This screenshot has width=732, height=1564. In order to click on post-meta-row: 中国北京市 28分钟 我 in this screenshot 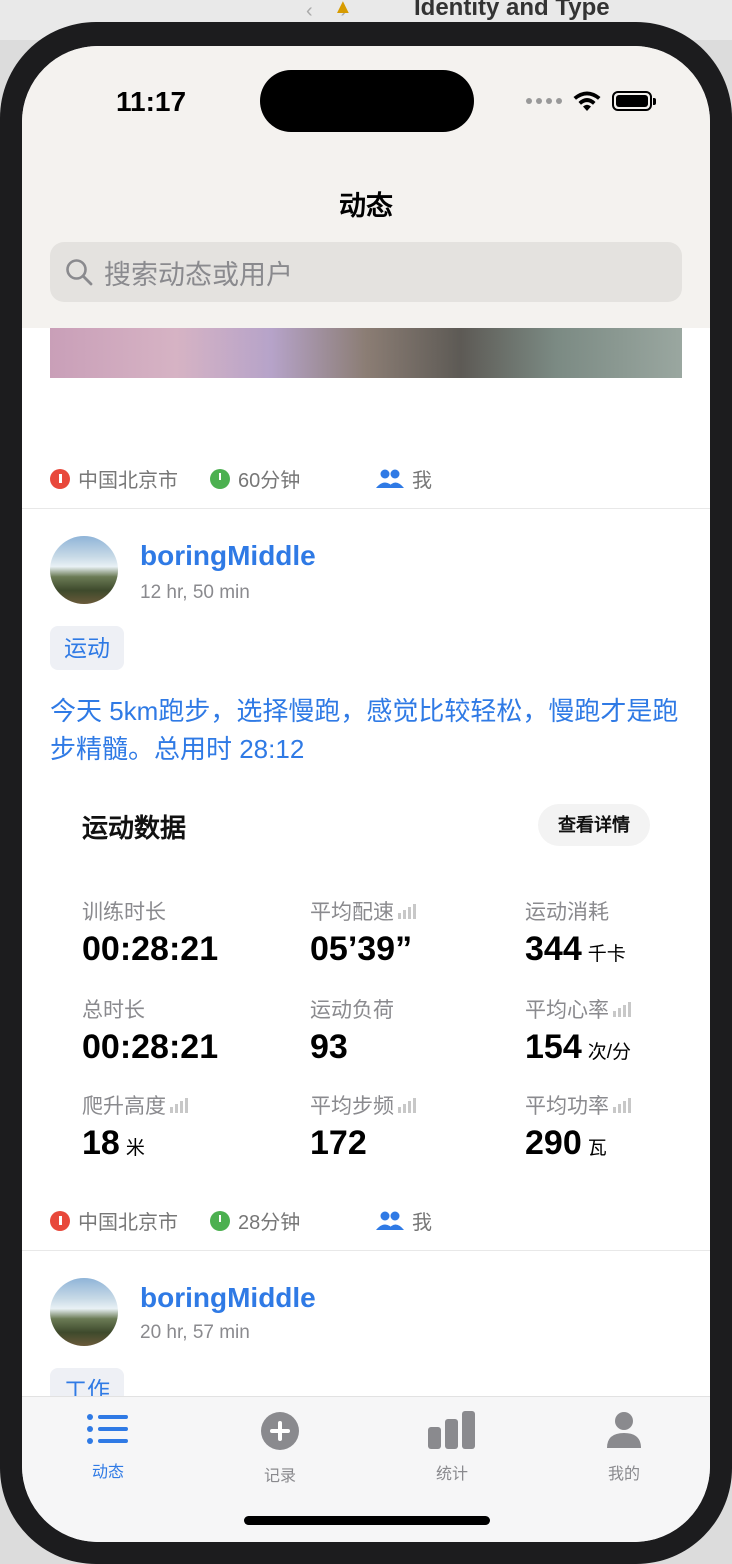, I will do `click(241, 1220)`.